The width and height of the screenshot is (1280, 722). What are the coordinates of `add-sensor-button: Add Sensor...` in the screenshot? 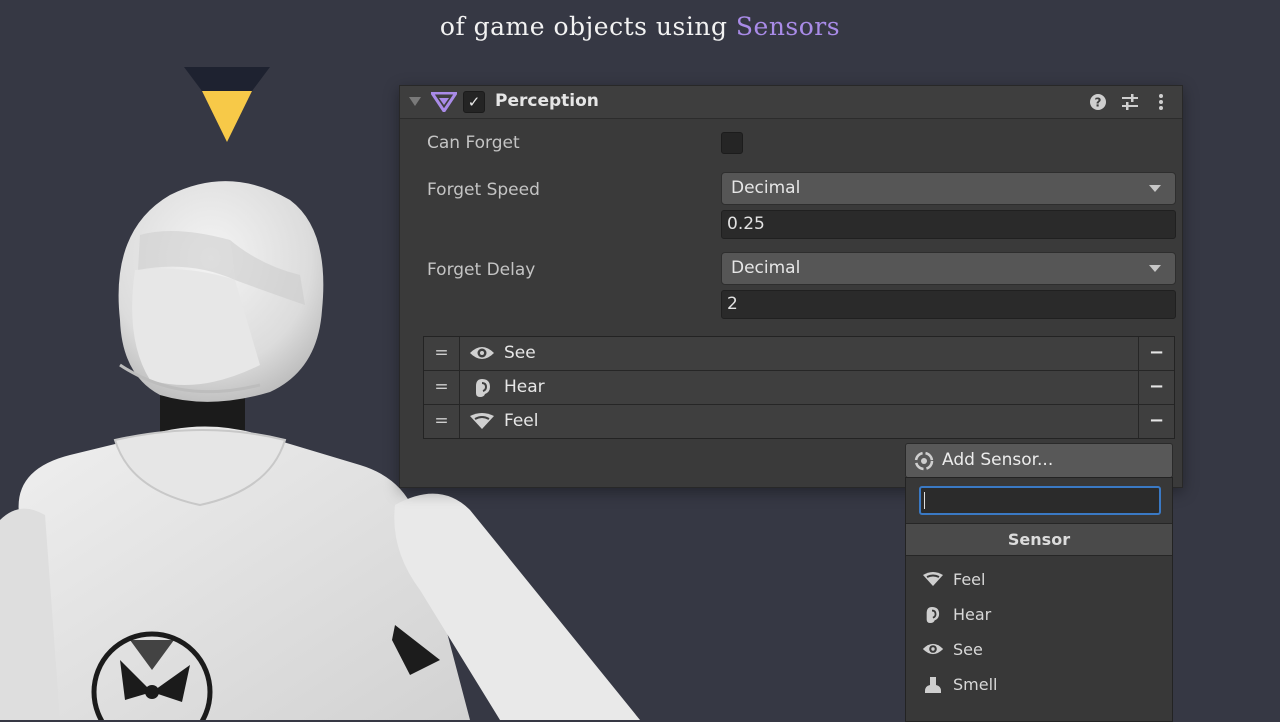 It's located at (1039, 460).